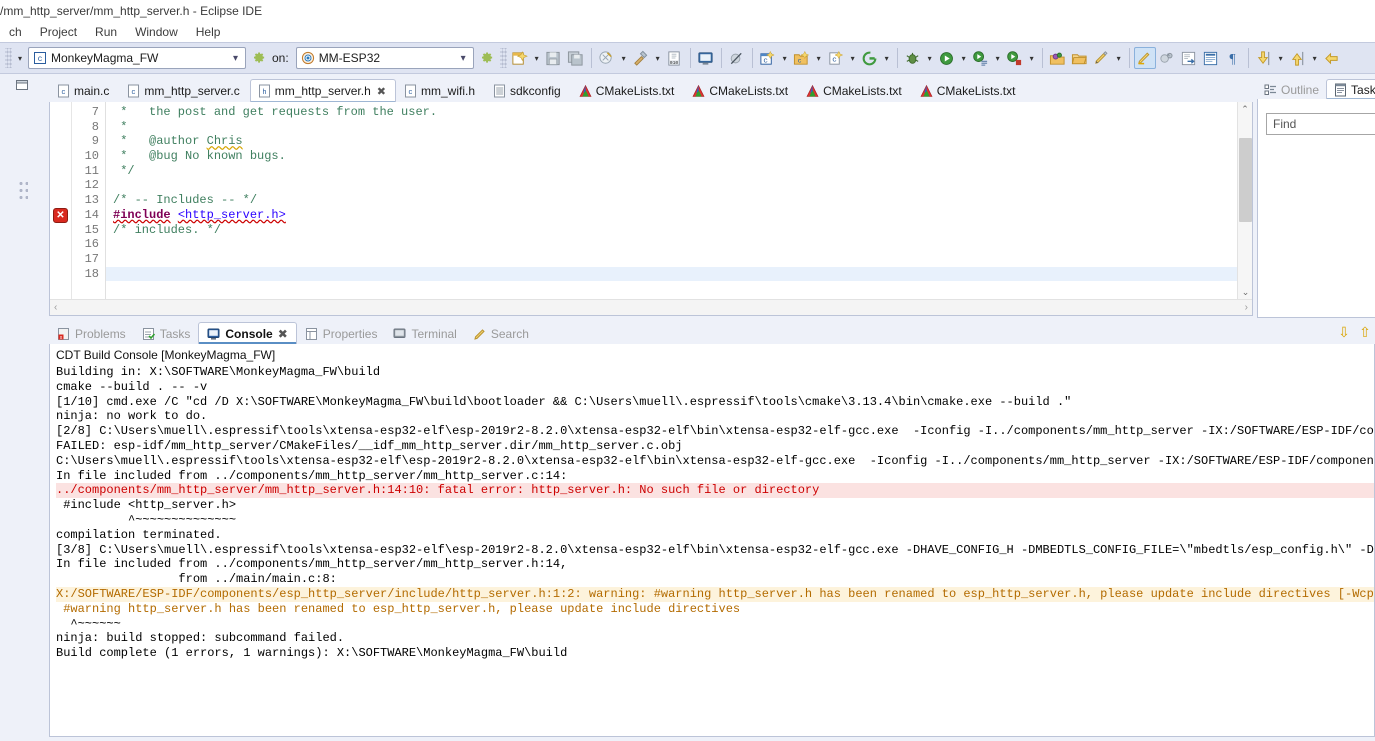  I want to click on search-package-icon, so click(1058, 58).